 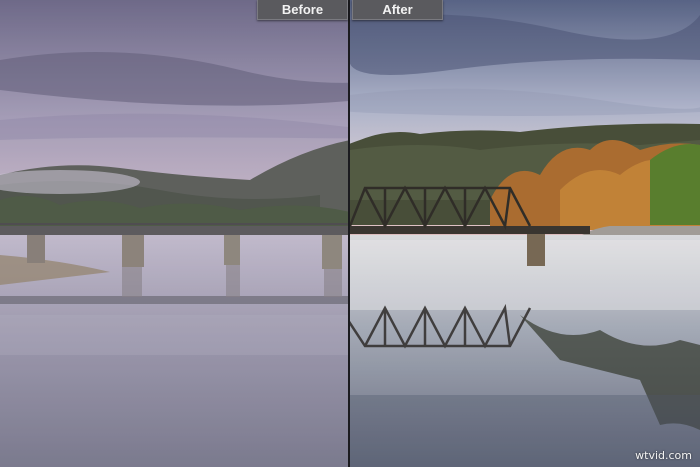 I want to click on comparison-divider, so click(x=349, y=233).